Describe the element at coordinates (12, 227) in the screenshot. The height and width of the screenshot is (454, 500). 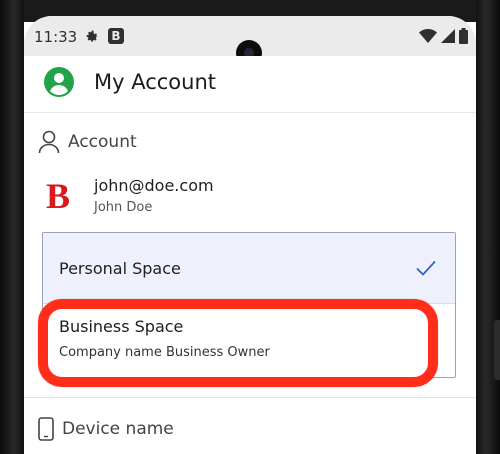
I see `device-left-bezel` at that location.